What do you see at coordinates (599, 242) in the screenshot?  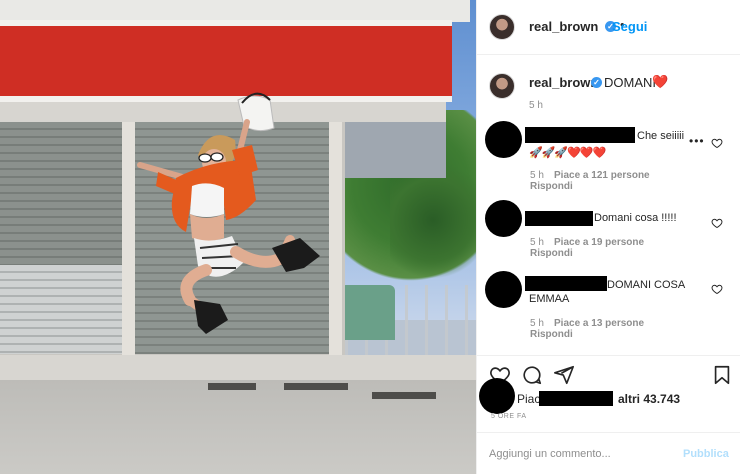 I see `comment-likes: Piace a 19 persone` at bounding box center [599, 242].